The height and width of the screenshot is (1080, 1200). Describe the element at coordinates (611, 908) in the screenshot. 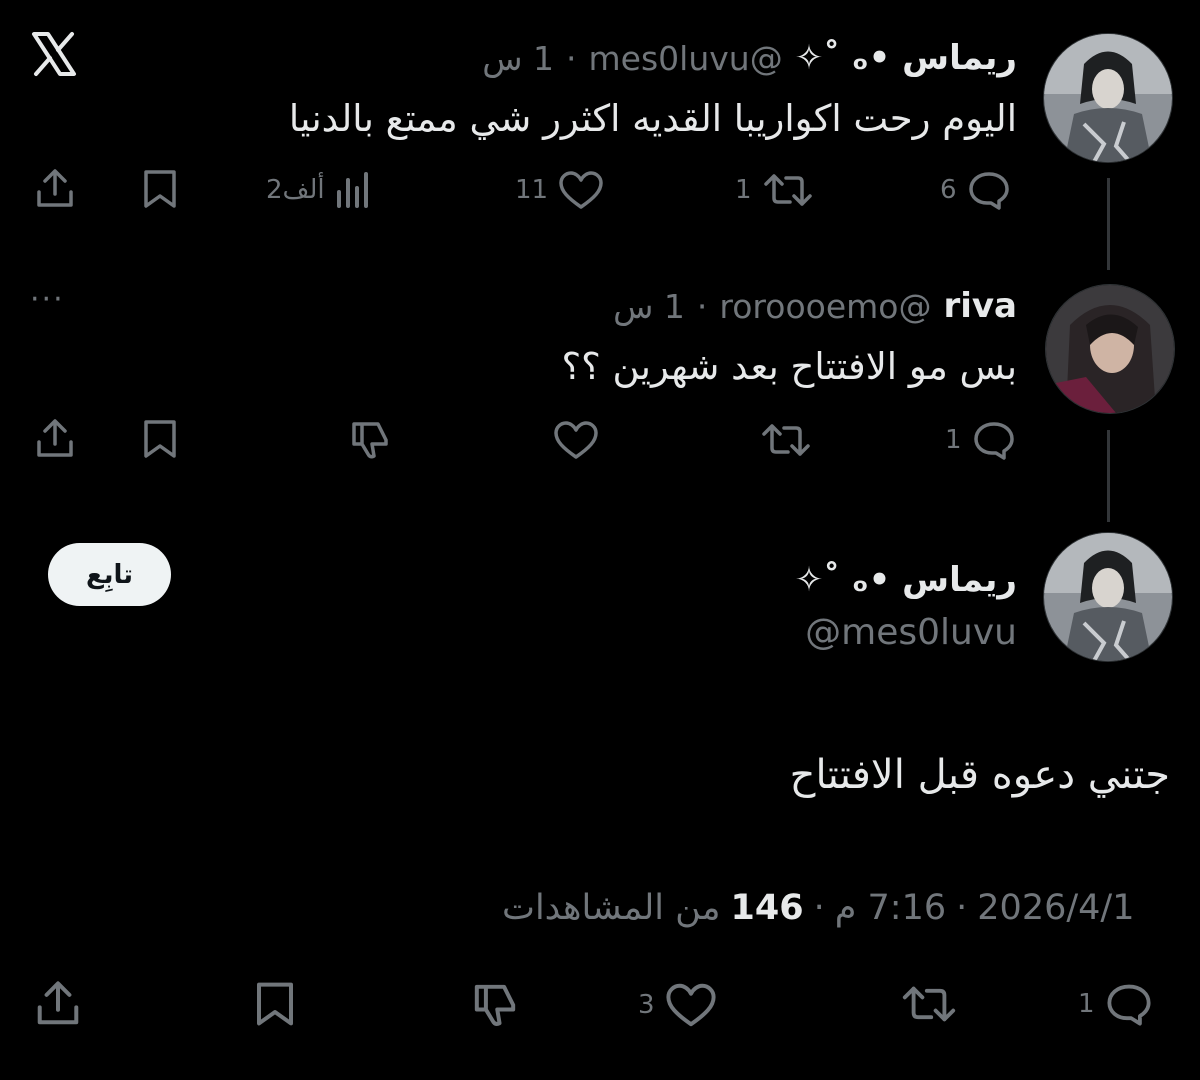

I see `views-label: من المشاهدات` at that location.